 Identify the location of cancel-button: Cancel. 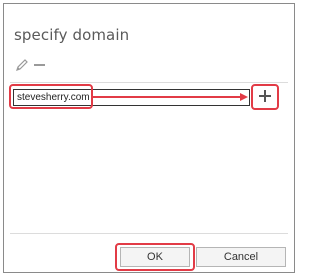
(241, 257).